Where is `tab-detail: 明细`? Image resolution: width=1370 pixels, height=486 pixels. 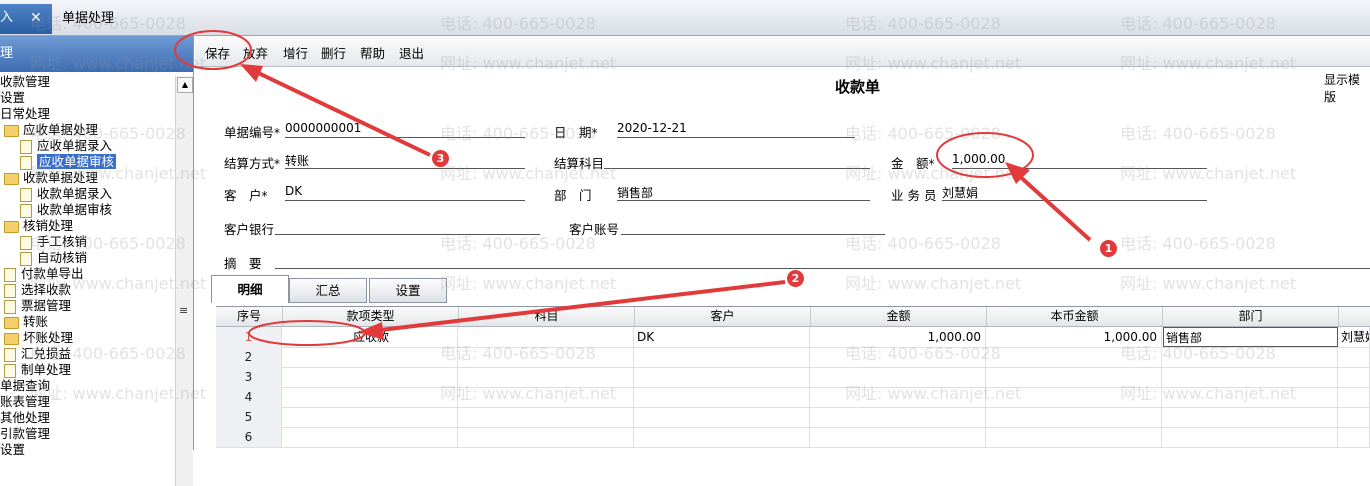 tab-detail: 明细 is located at coordinates (250, 289).